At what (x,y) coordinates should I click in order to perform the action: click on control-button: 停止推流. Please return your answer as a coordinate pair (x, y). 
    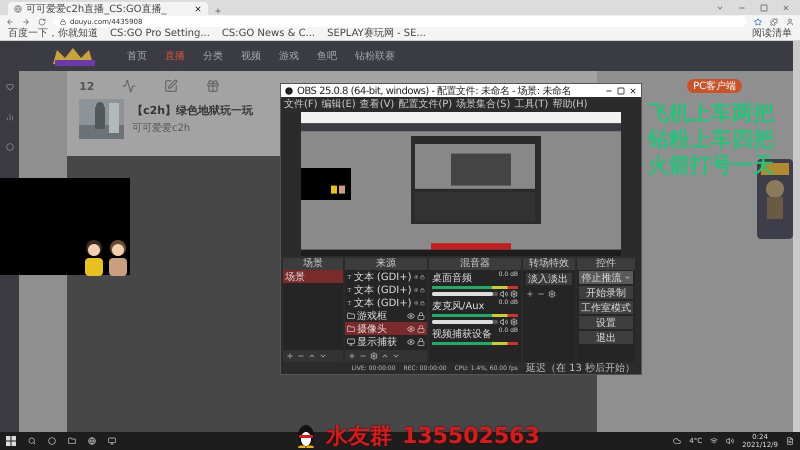
    Looking at the image, I should click on (606, 277).